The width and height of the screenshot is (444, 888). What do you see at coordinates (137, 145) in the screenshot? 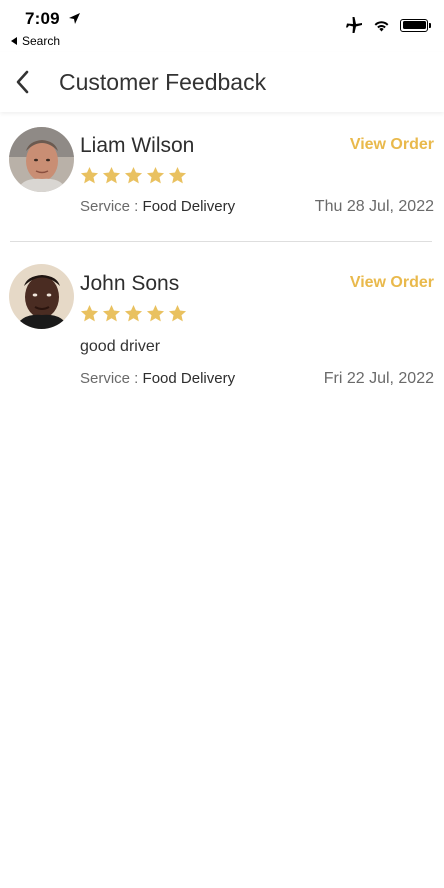
I see `customer-name: Liam Wilson` at bounding box center [137, 145].